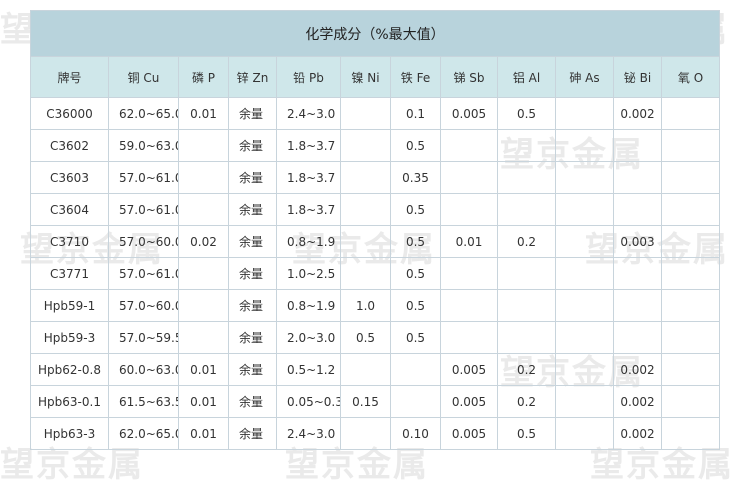 Image resolution: width=750 pixels, height=486 pixels. I want to click on cell-lead: 2.4~3.0, so click(308, 433).